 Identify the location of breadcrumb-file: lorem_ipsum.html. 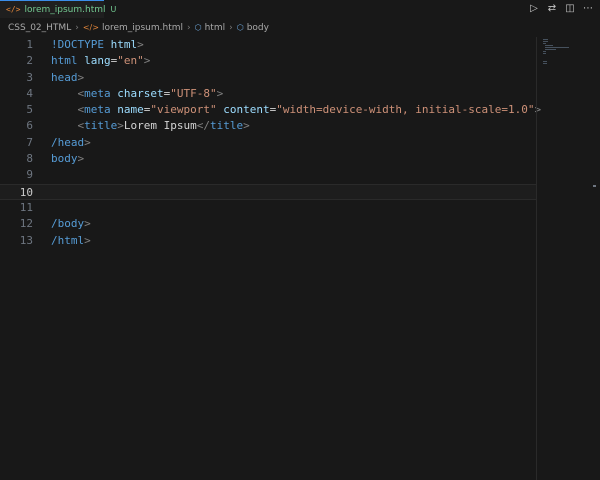
(142, 28).